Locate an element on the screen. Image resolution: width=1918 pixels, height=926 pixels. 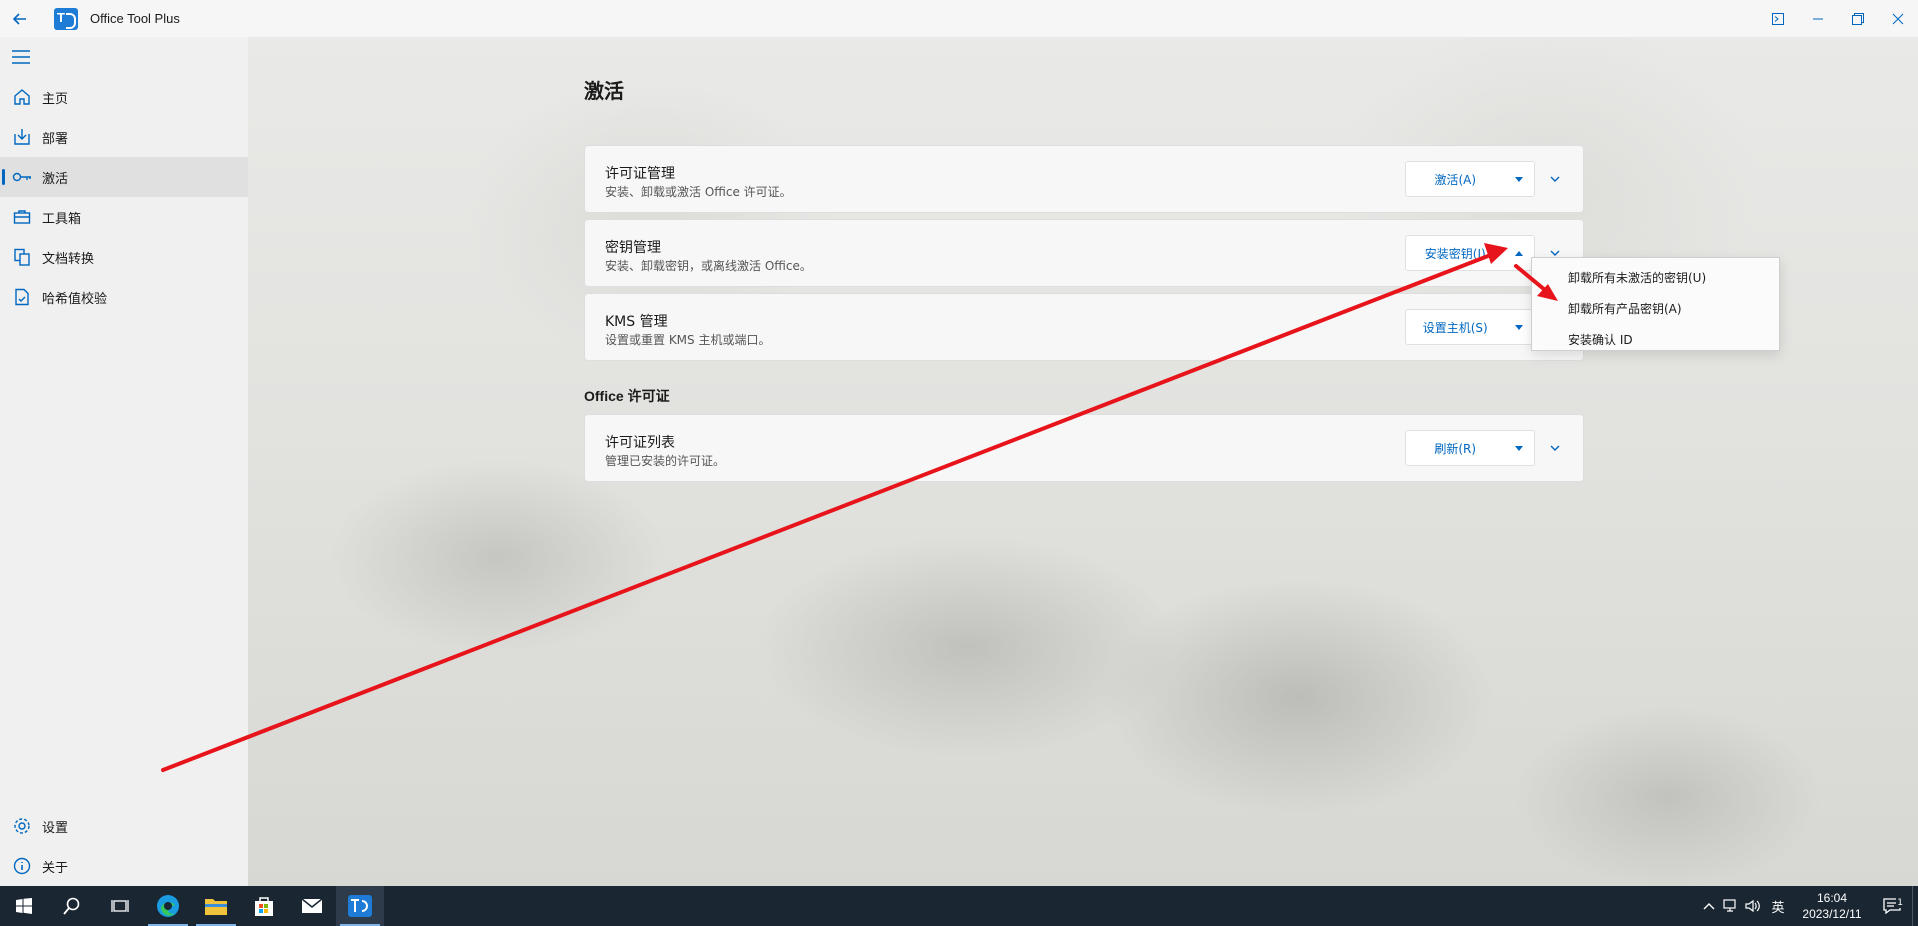
sidebar-bottom: 设置 关于 is located at coordinates (124, 846).